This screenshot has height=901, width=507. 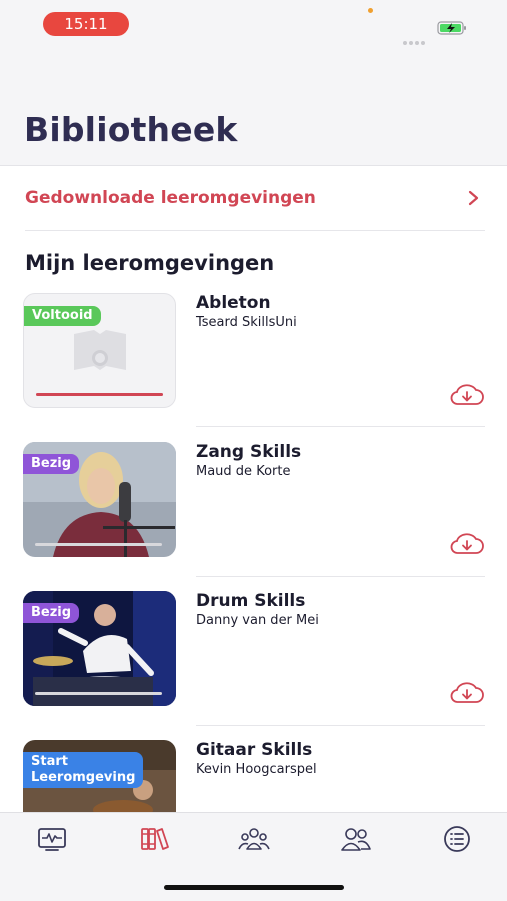 I want to click on section-title: Mijn leeromgevingen, so click(x=150, y=263).